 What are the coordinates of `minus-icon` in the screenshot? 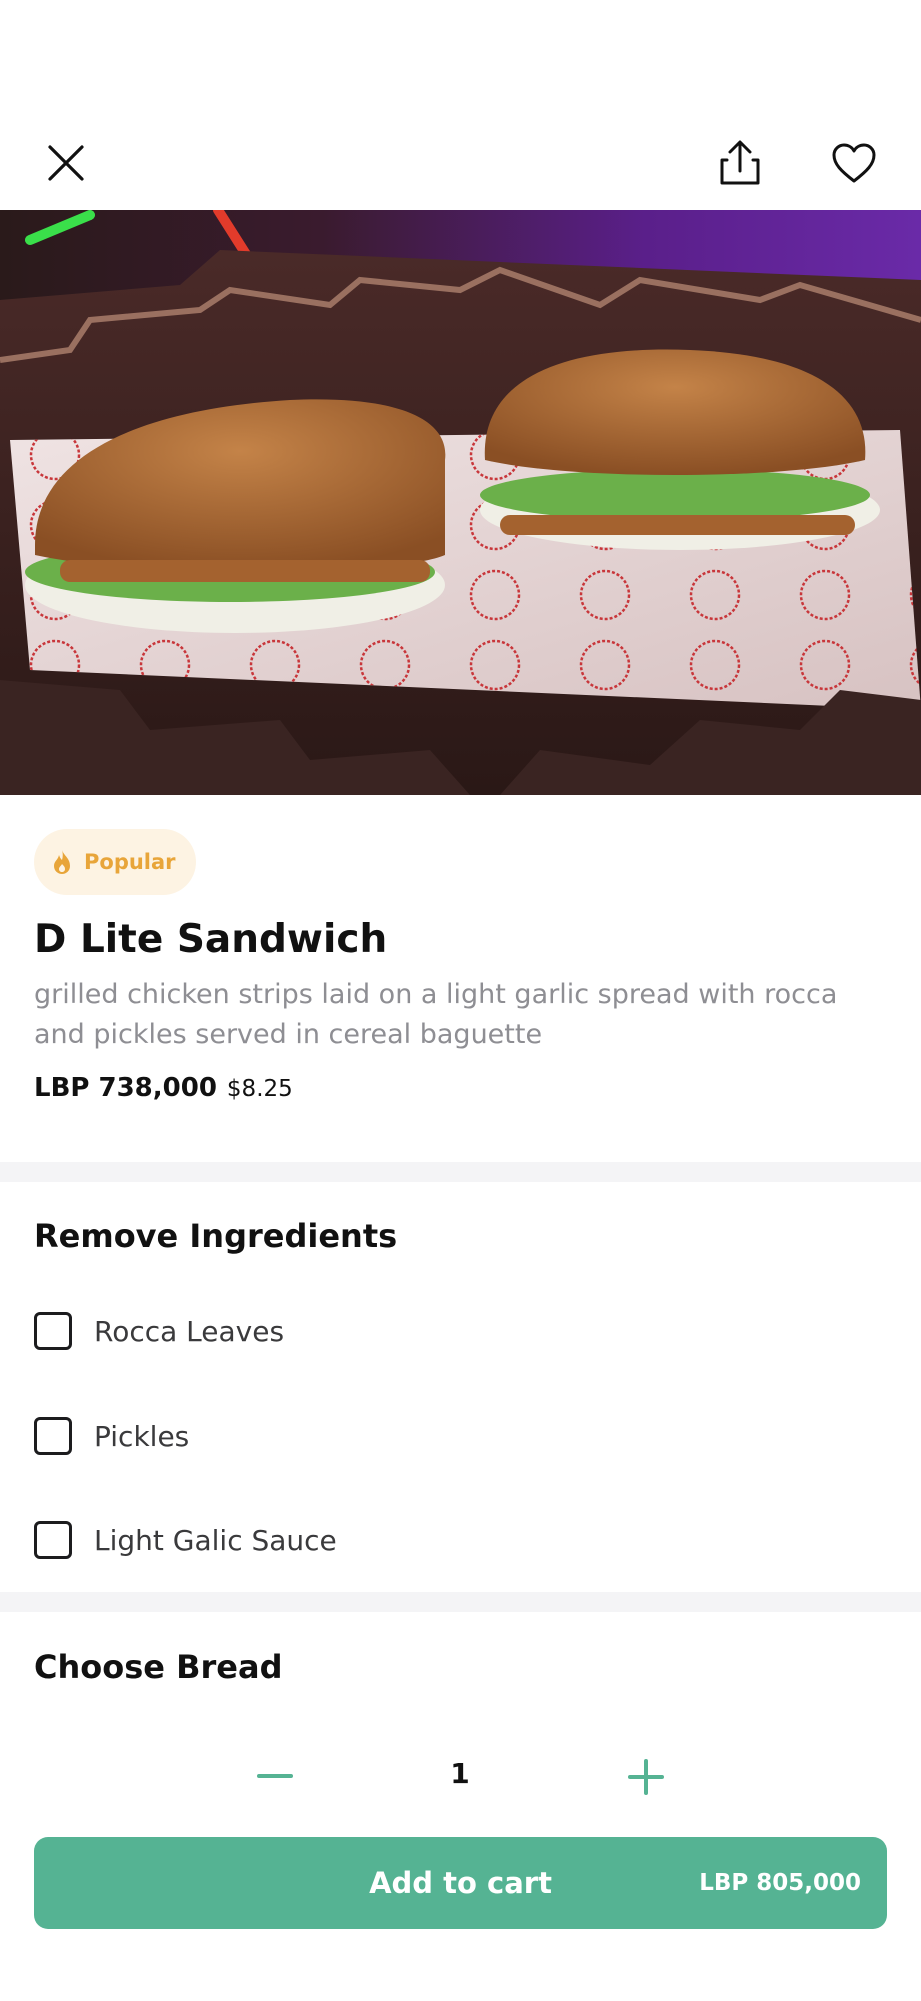 It's located at (275, 1776).